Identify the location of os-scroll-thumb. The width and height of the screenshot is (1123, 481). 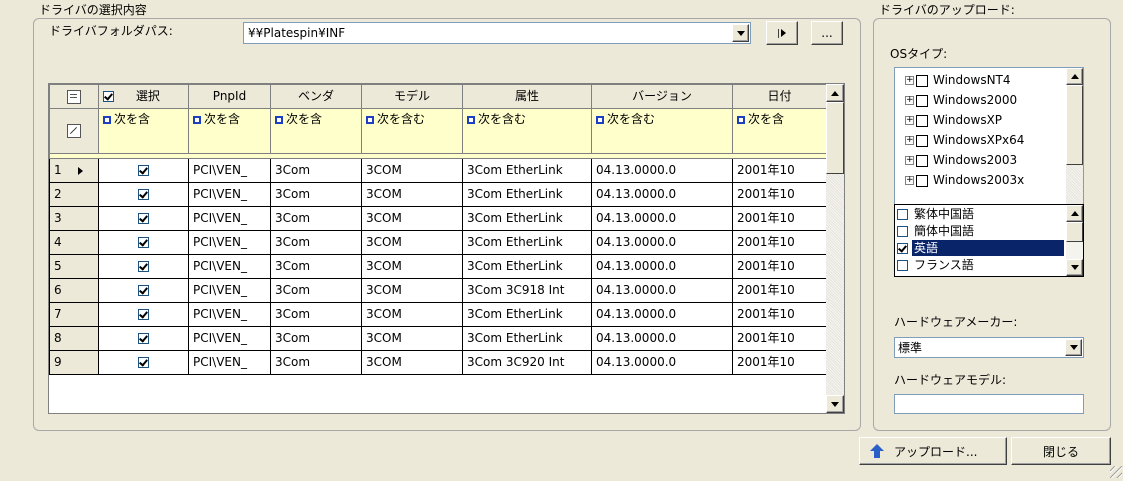
(1074, 125).